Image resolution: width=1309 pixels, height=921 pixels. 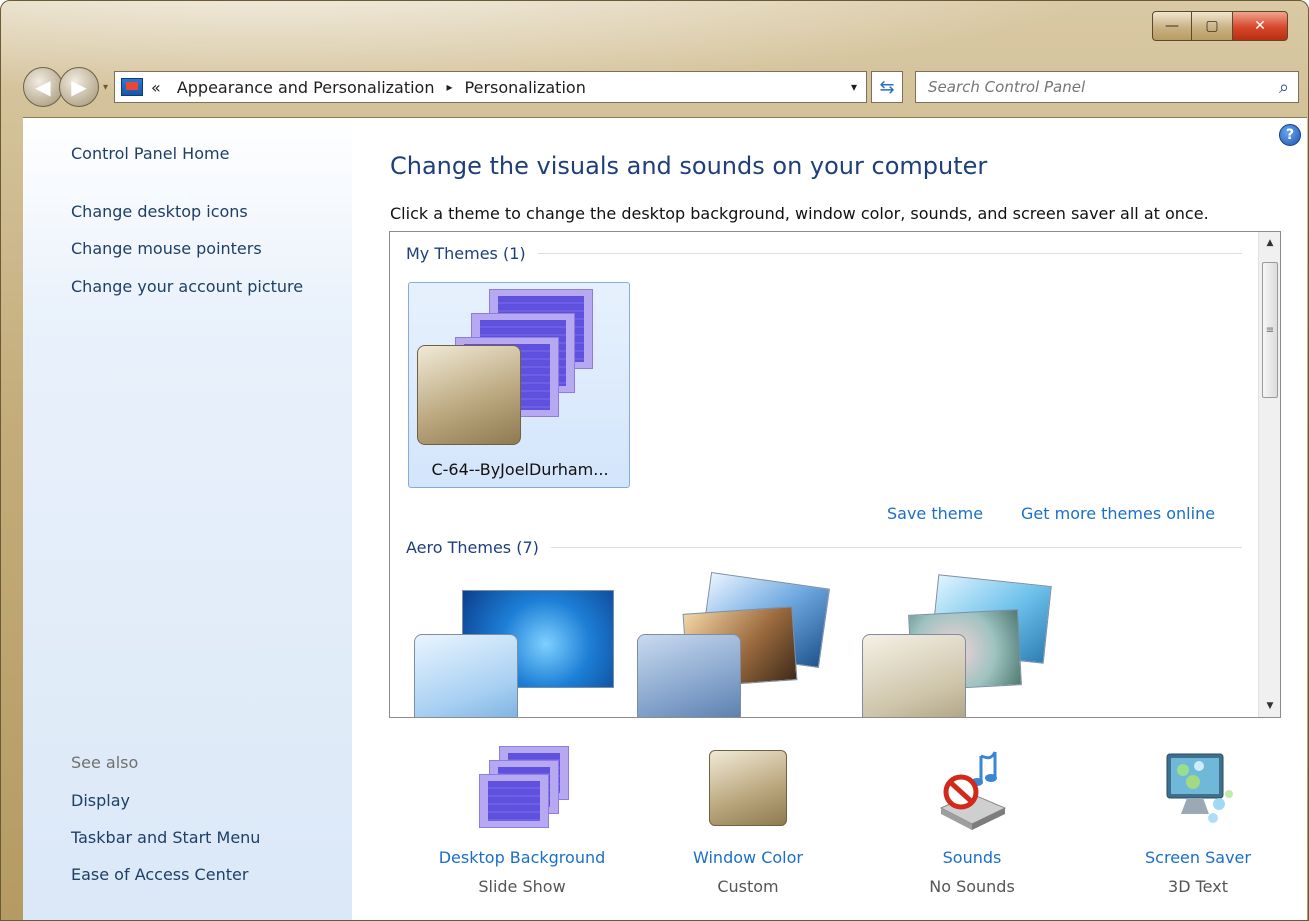 I want to click on scroll-thumb: ≡, so click(x=1270, y=330).